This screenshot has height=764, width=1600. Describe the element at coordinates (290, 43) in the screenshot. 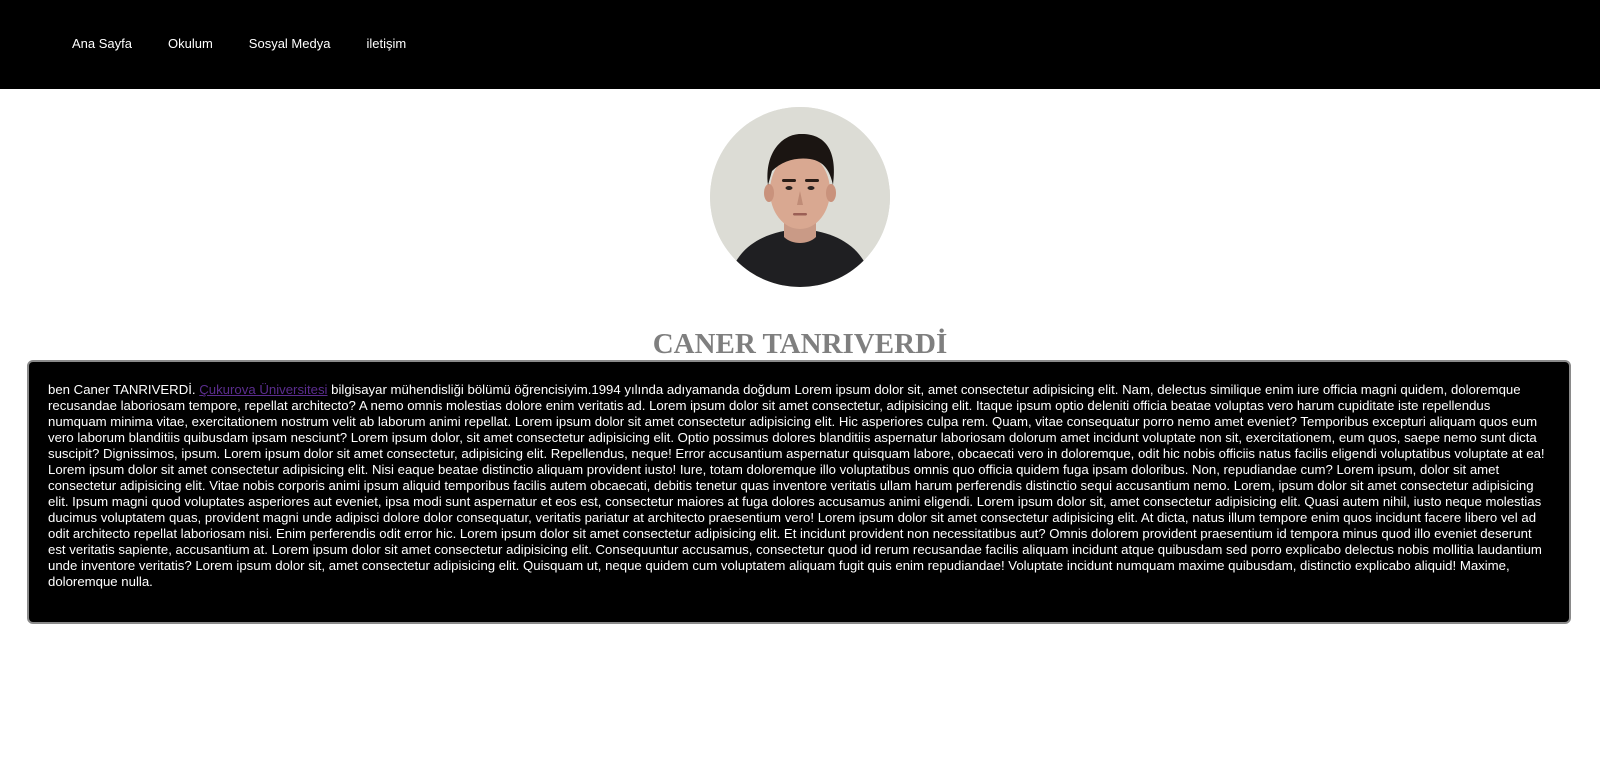

I see `nav-link-sosyal-medya: Sosyal Medya` at that location.